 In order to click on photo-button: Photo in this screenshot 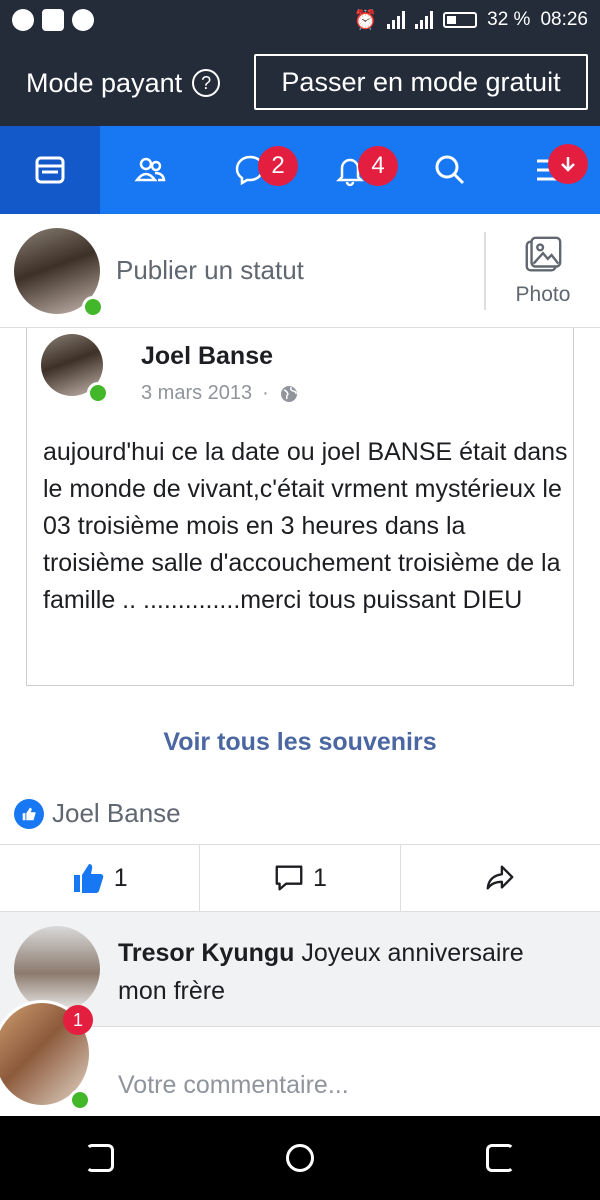, I will do `click(542, 271)`.